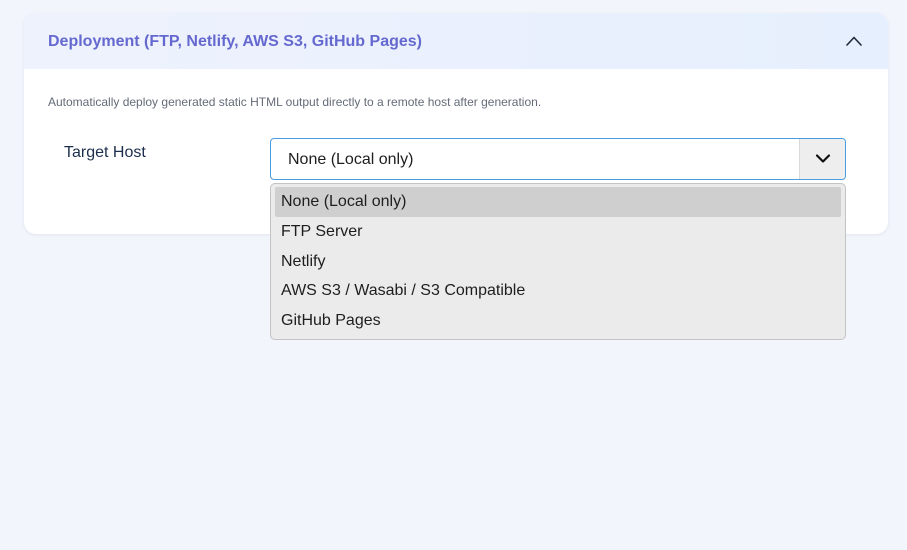 The width and height of the screenshot is (907, 550). I want to click on select-dropdown-button, so click(822, 159).